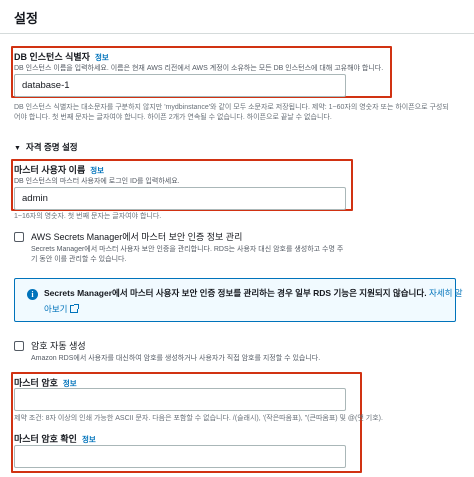  I want to click on secrets-manager-label: AWS Secrets Manager에서 마스터 보안 인증 정보 관리, so click(136, 236).